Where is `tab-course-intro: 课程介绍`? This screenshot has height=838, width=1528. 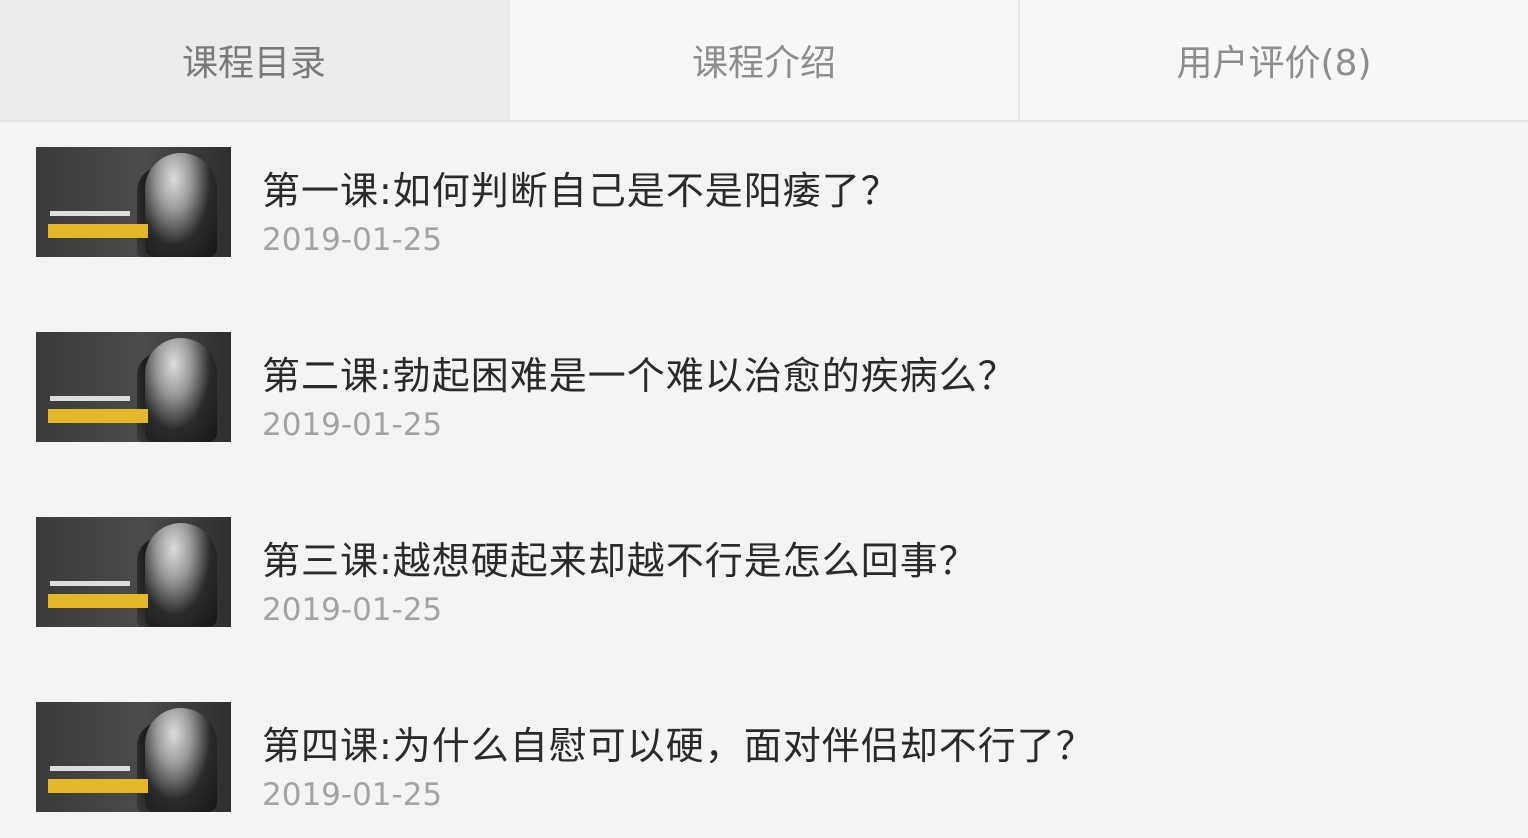
tab-course-intro: 课程介绍 is located at coordinates (765, 60).